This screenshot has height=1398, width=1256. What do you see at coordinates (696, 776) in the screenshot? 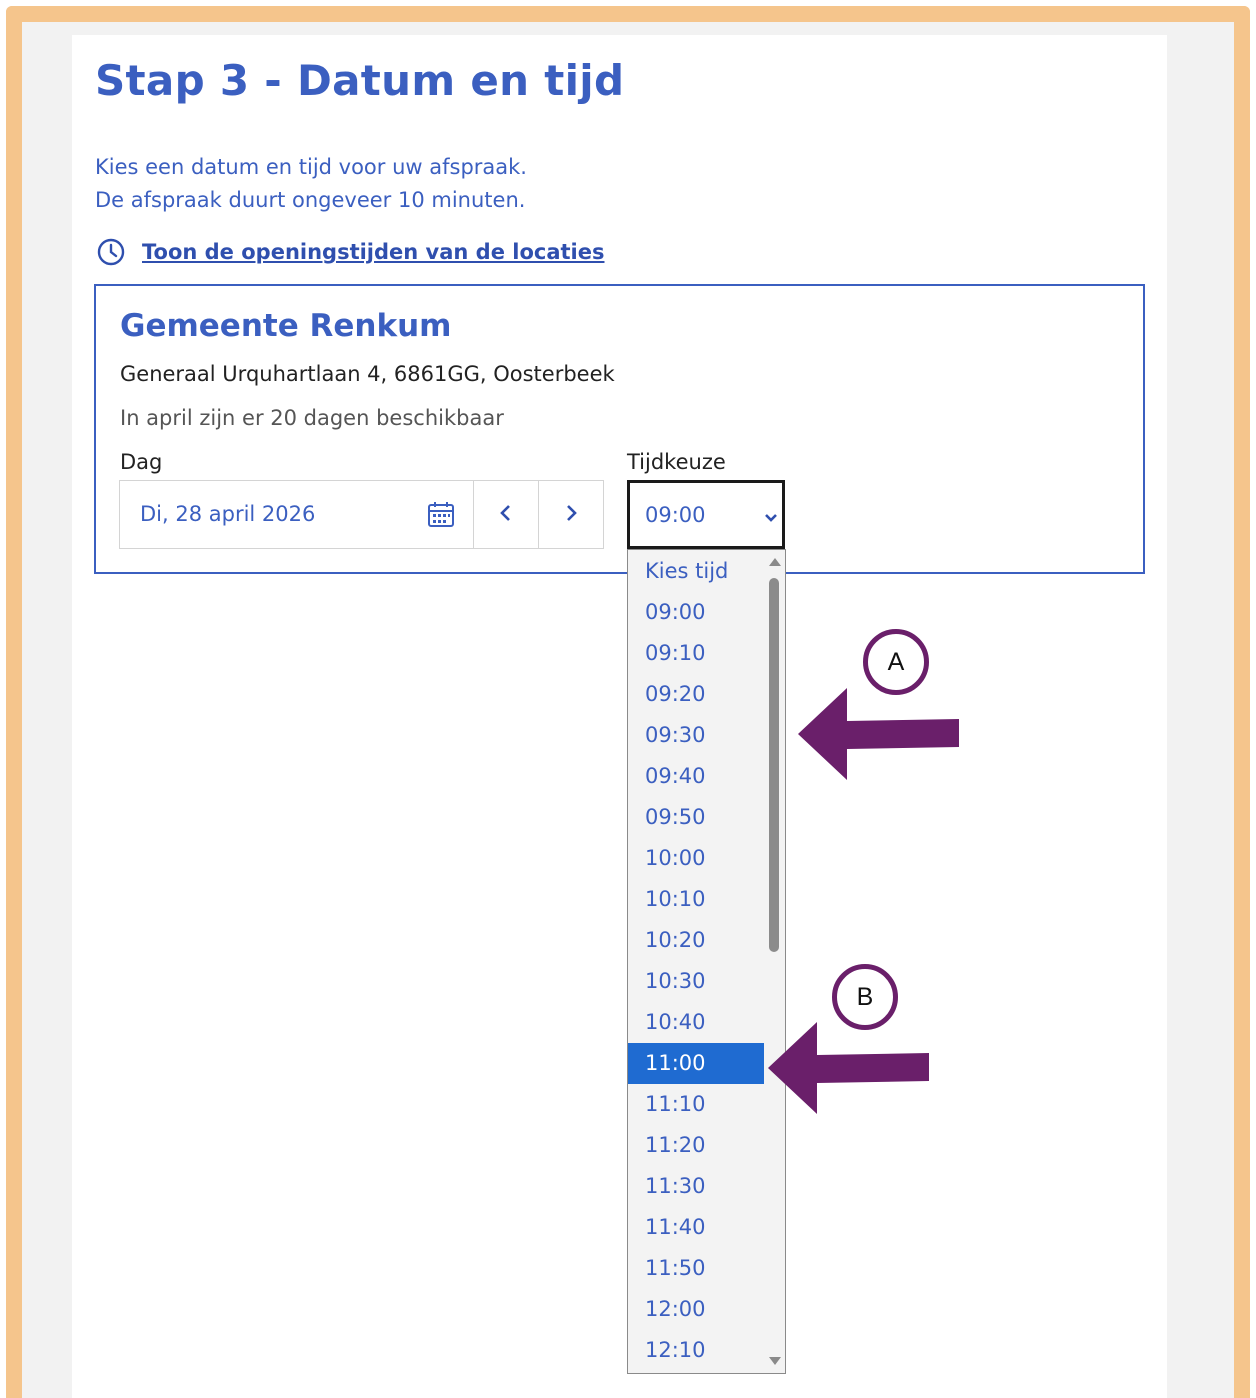
I see `time-option: 09:40` at bounding box center [696, 776].